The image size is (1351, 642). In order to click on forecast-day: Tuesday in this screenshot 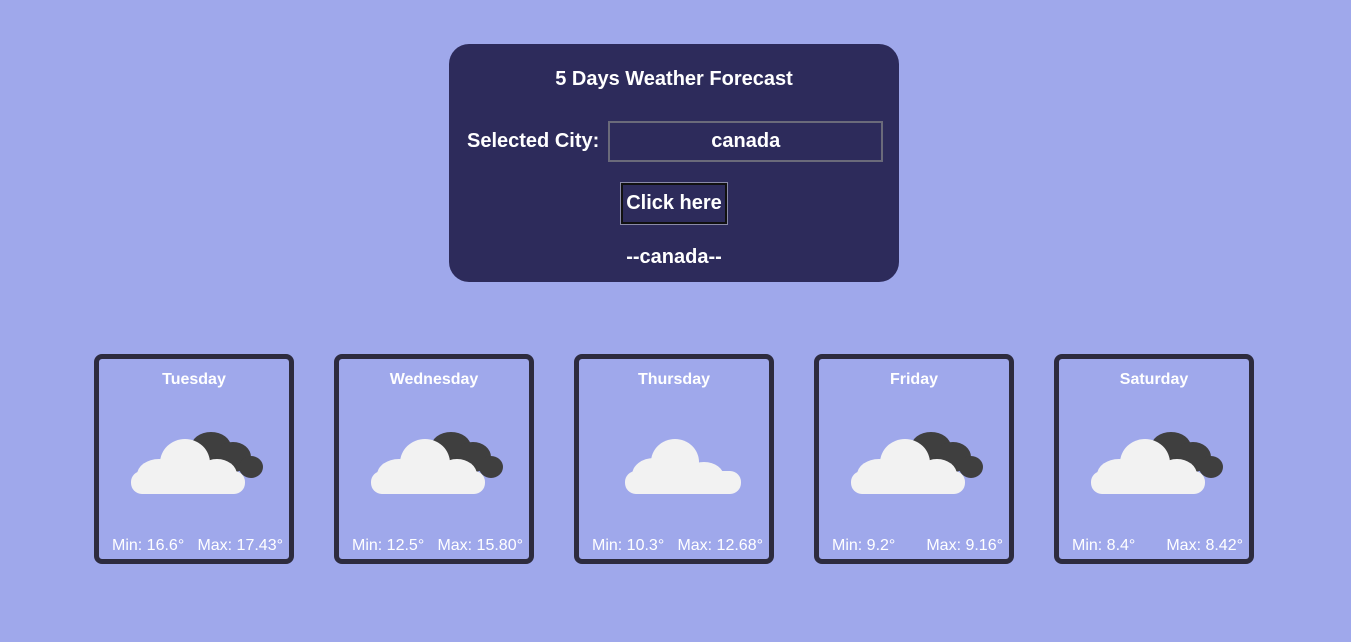, I will do `click(194, 379)`.